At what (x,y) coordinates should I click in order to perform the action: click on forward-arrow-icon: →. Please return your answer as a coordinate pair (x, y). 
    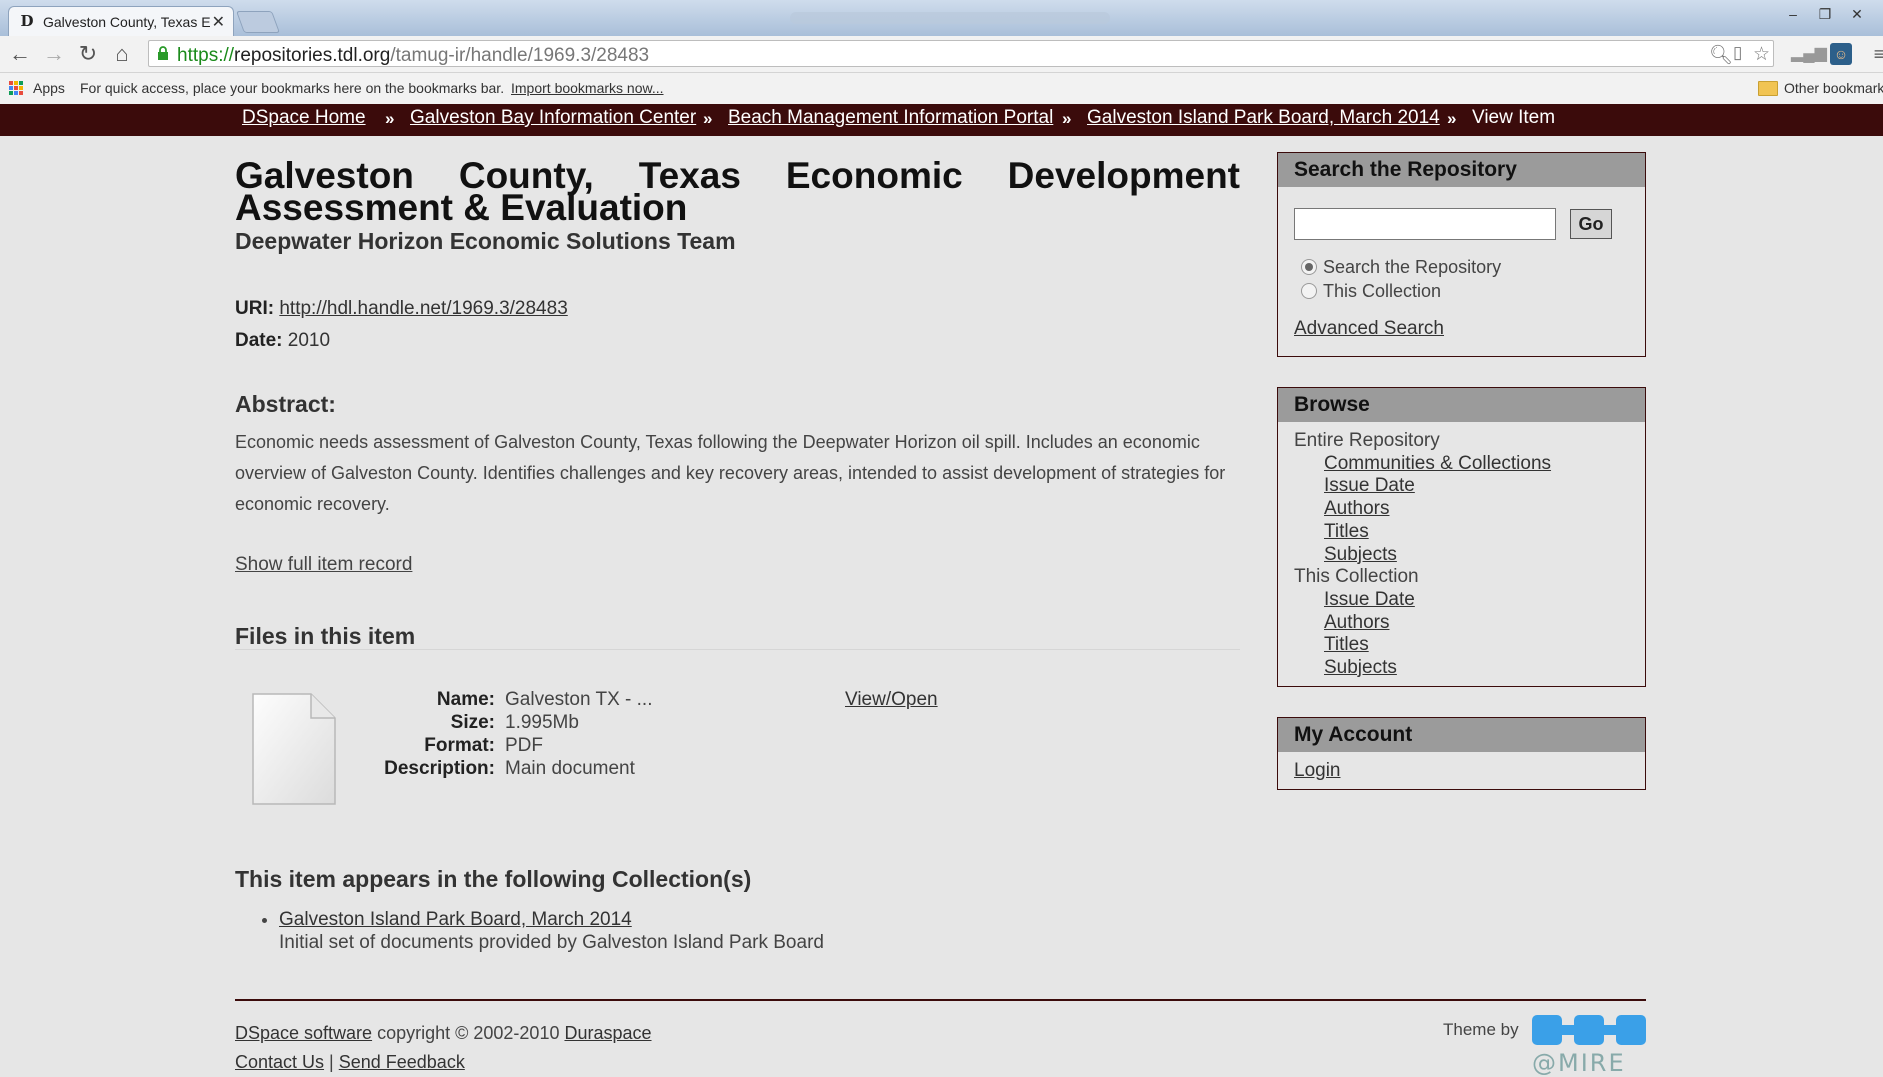
    Looking at the image, I should click on (54, 54).